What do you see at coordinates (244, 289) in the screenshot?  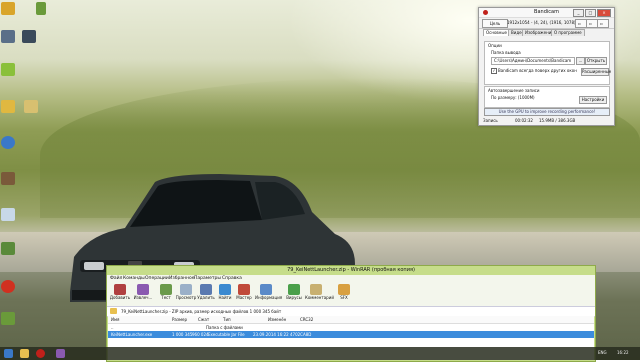 I see `wizard-icon` at bounding box center [244, 289].